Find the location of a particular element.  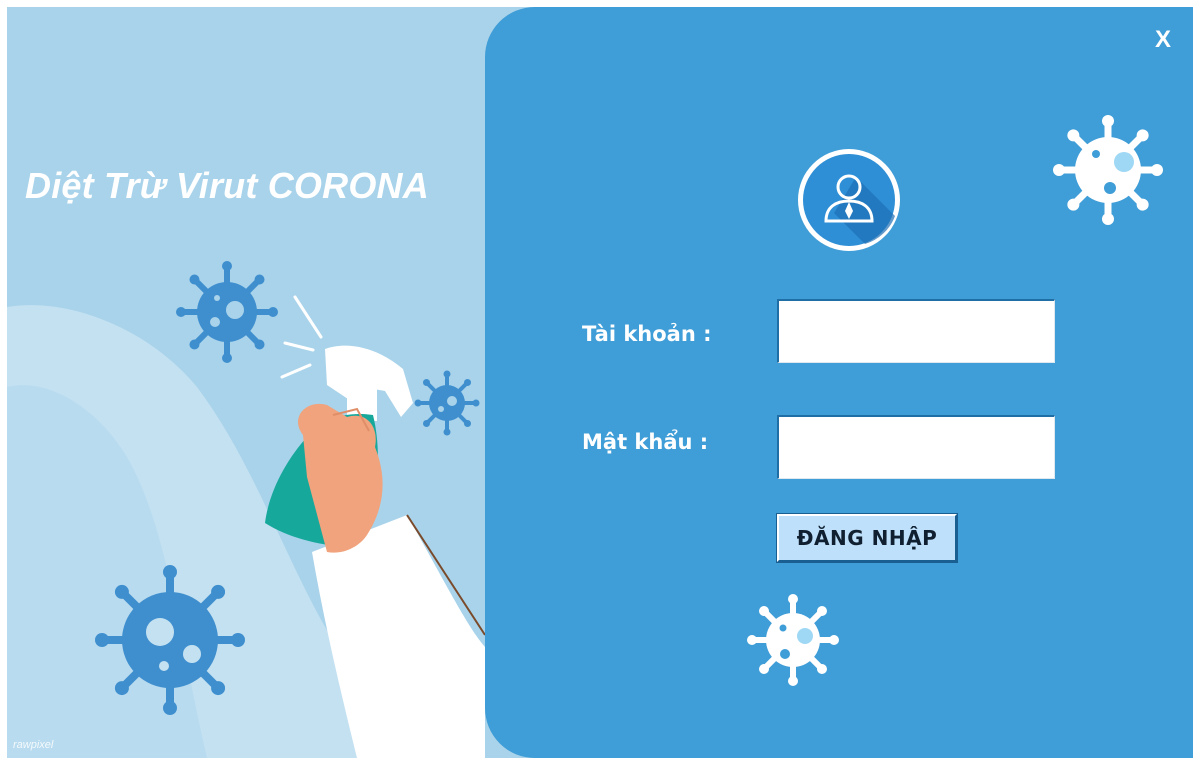

password-input is located at coordinates (916, 447).